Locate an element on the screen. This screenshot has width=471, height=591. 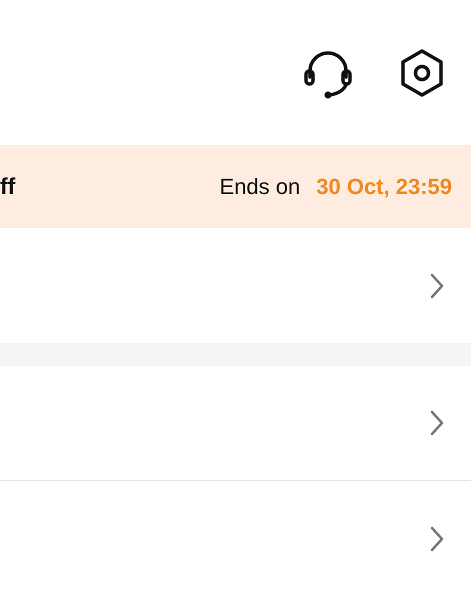
end-time: 30 Oct, 23:59 is located at coordinates (384, 187).